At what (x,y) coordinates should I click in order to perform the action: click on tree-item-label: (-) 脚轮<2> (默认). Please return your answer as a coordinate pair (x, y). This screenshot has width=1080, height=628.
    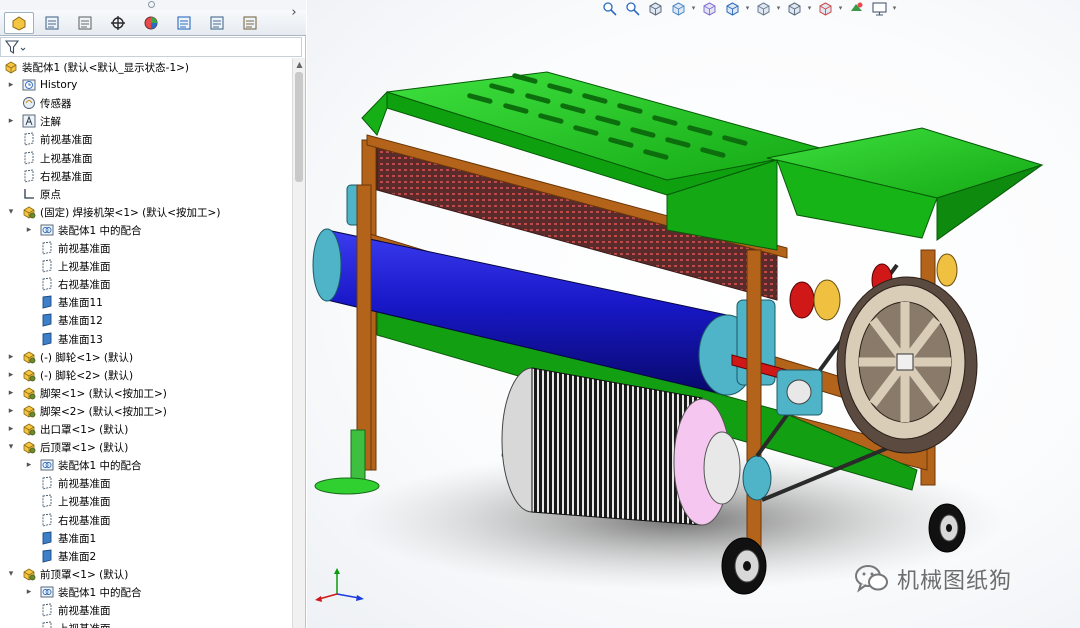
    Looking at the image, I should click on (87, 375).